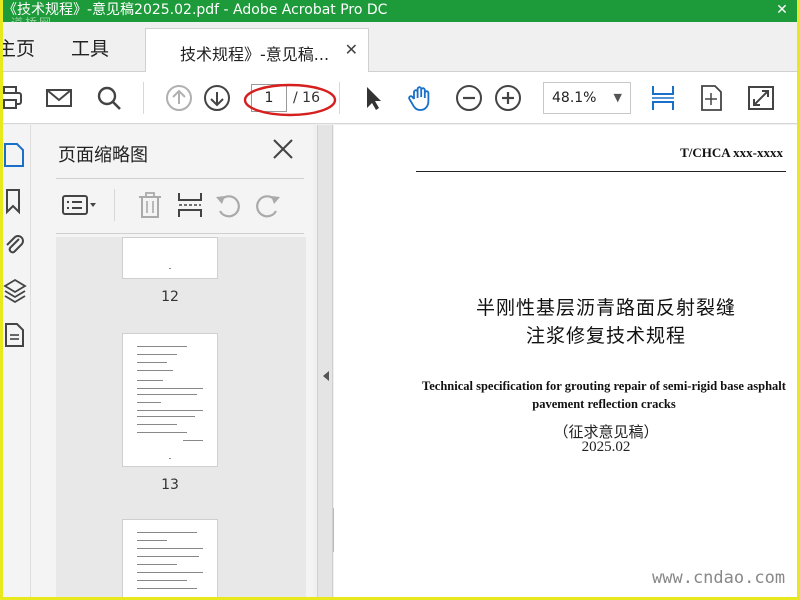 This screenshot has width=800, height=600. What do you see at coordinates (731, 152) in the screenshot?
I see `standard-code: T/CHCA xxx-xxxx` at bounding box center [731, 152].